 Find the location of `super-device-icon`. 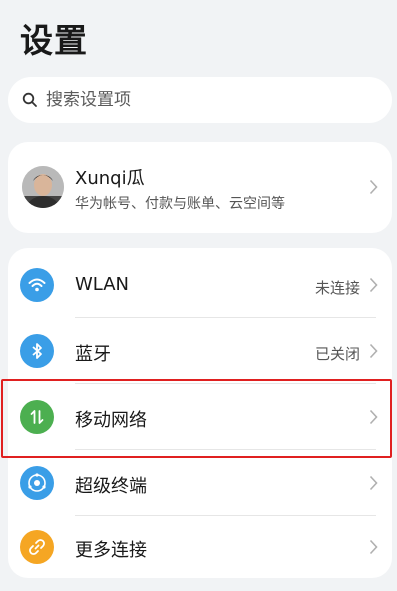

super-device-icon is located at coordinates (37, 483).